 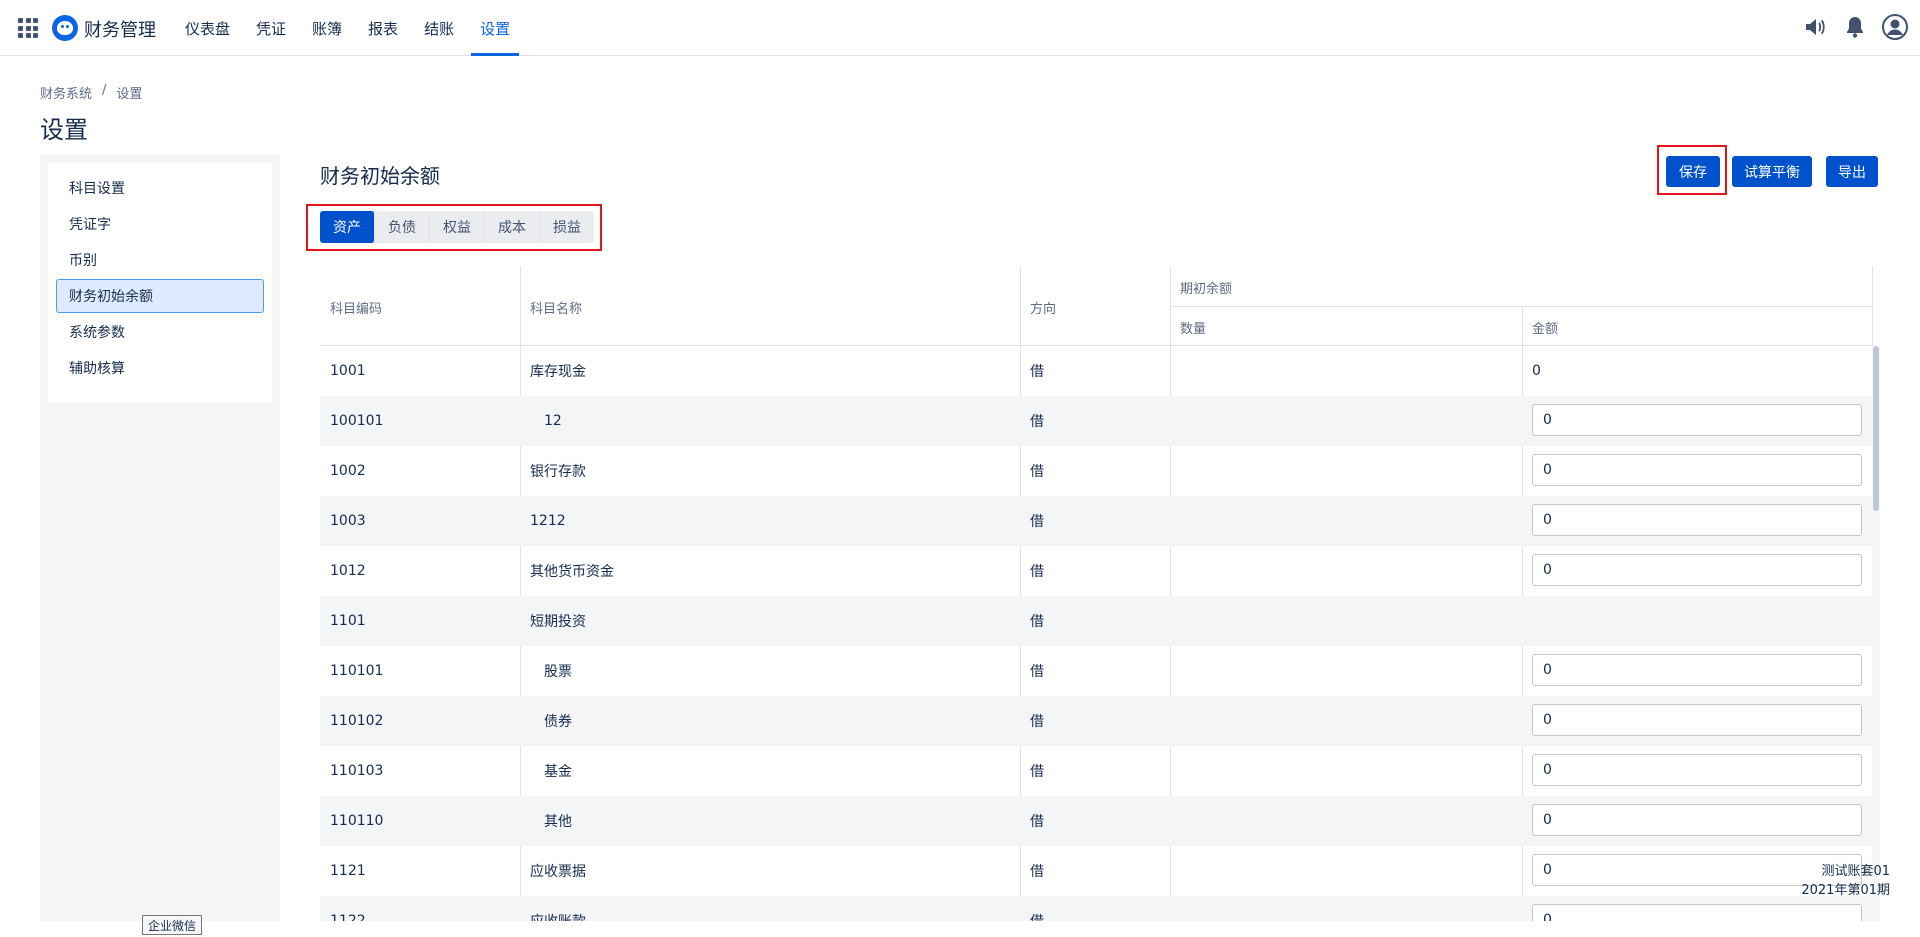 What do you see at coordinates (1815, 27) in the screenshot?
I see `speaker-icon` at bounding box center [1815, 27].